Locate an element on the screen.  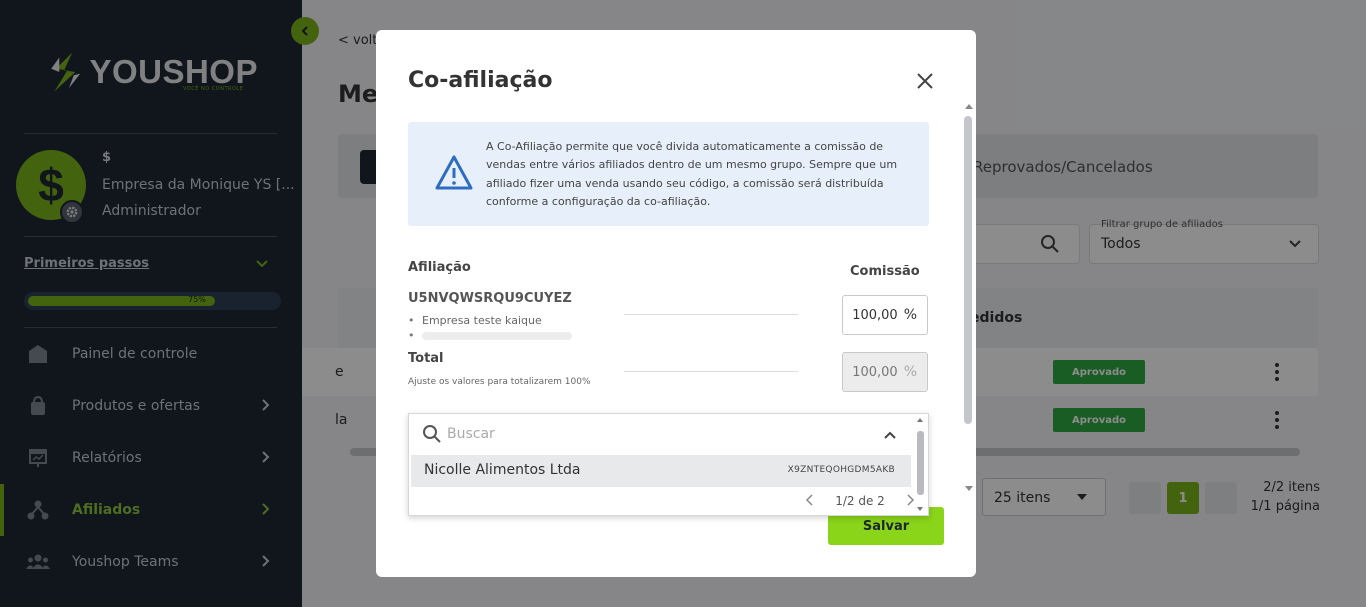
affiliation-label: Afiliação is located at coordinates (439, 267).